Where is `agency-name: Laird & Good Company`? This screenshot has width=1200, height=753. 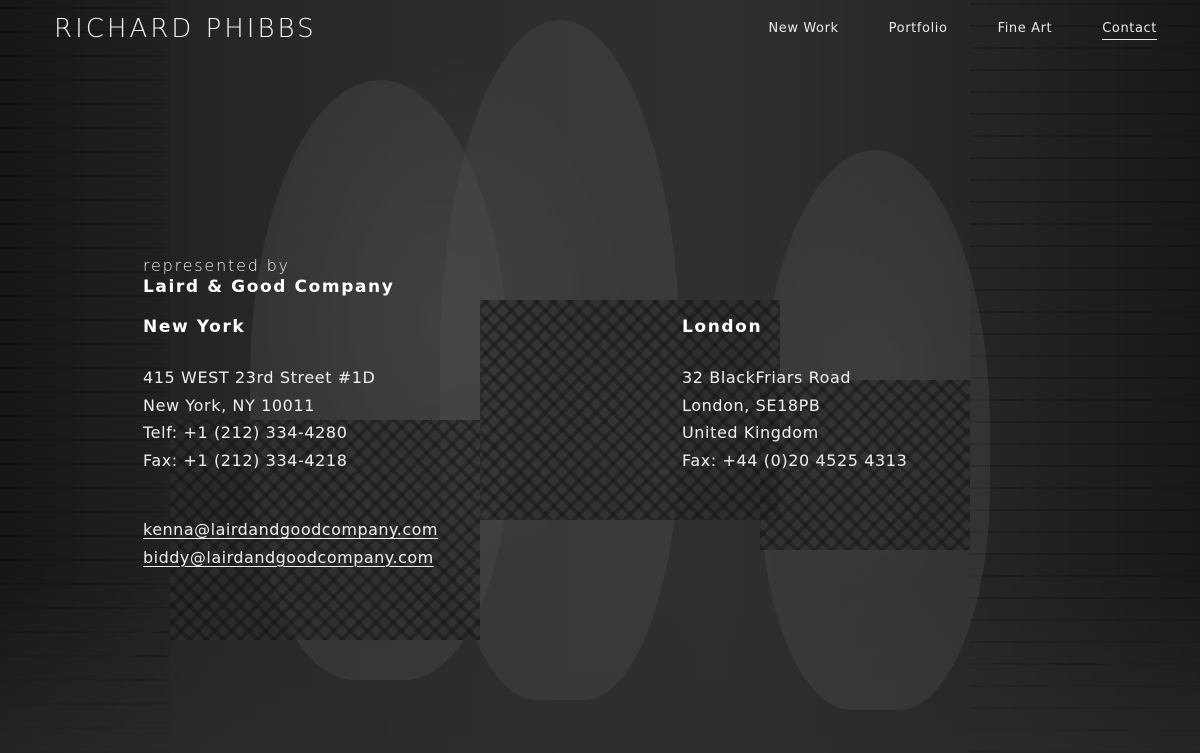 agency-name: Laird & Good Company is located at coordinates (269, 287).